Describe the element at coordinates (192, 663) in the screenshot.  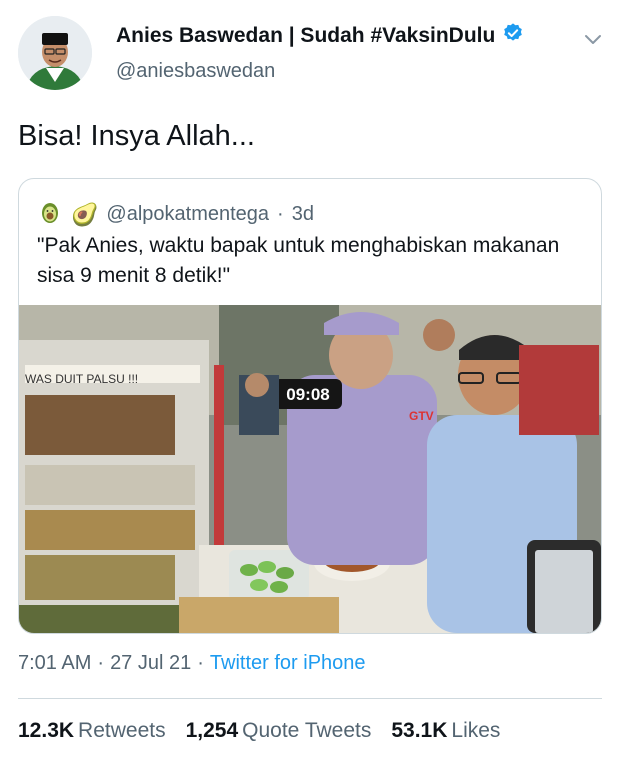
I see `tweet-meta: 7:01 AM · 27 Jul 21 · Twitter for iPhone` at that location.